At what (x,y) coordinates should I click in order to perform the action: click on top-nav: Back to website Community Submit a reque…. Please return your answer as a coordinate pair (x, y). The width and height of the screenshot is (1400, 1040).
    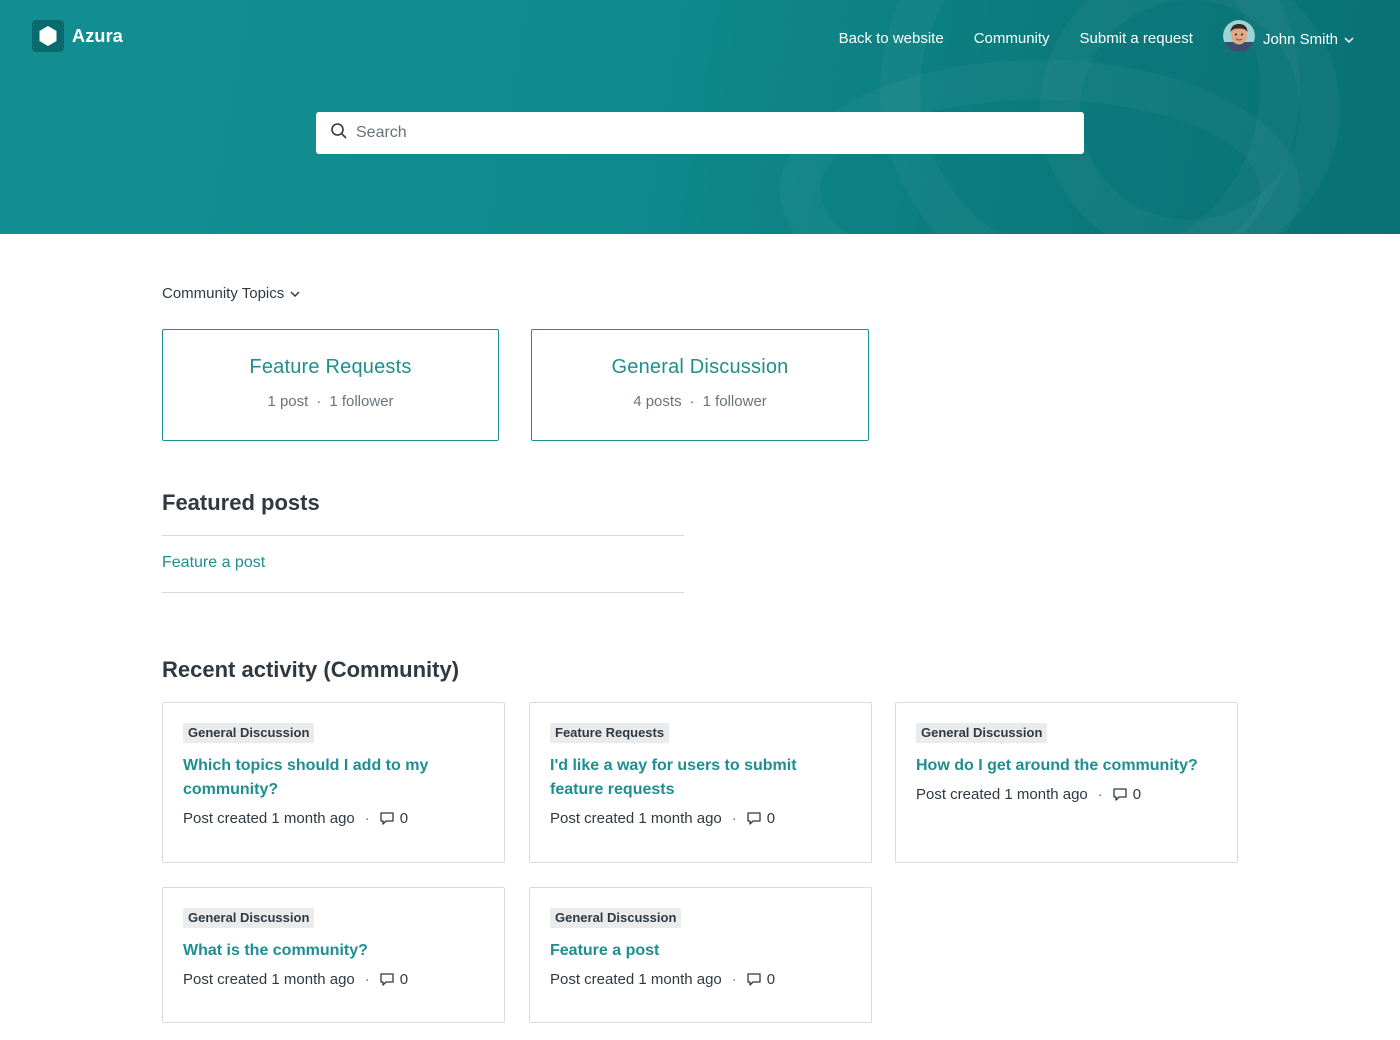
    Looking at the image, I should click on (1081, 36).